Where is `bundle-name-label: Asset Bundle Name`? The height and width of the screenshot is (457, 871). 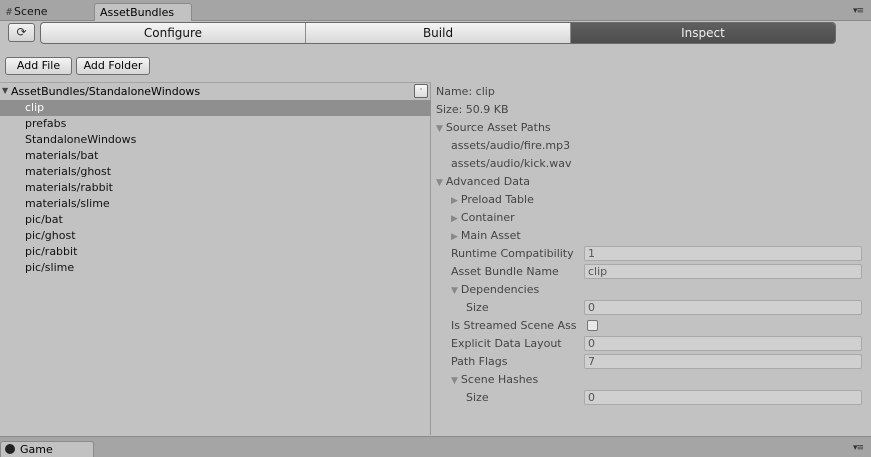 bundle-name-label: Asset Bundle Name is located at coordinates (505, 271).